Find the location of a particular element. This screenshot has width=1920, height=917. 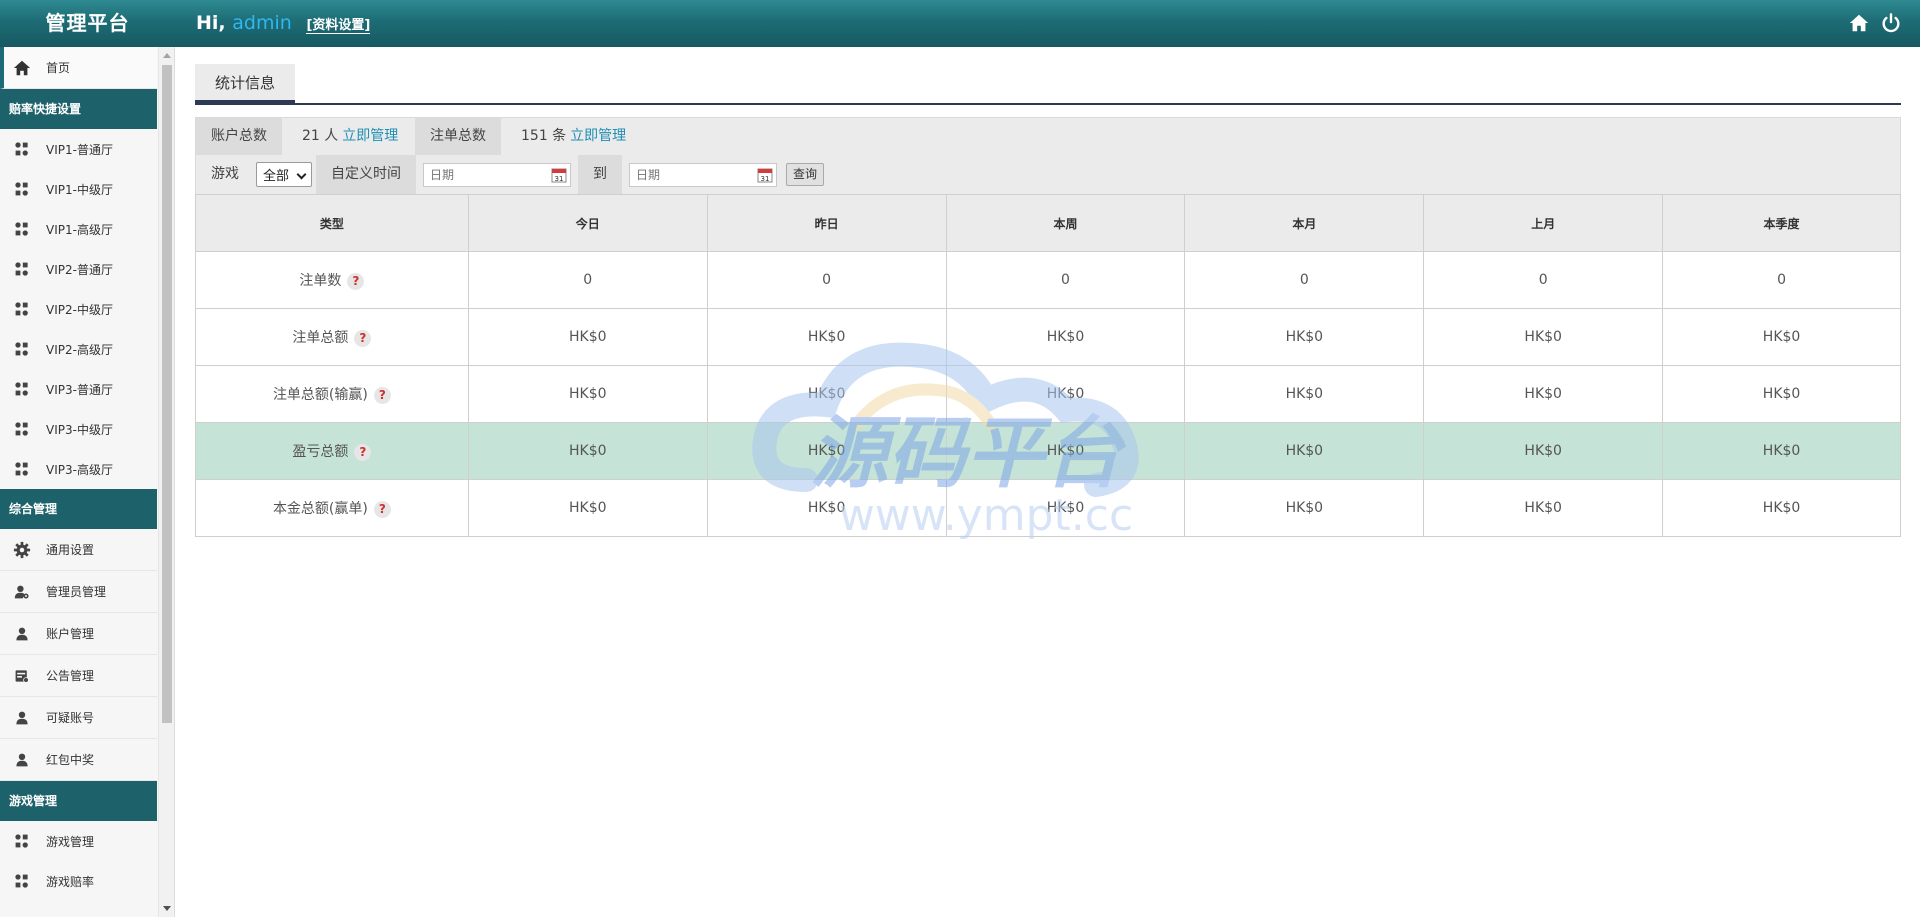

sidebar-item-label: 首页 is located at coordinates (58, 68).